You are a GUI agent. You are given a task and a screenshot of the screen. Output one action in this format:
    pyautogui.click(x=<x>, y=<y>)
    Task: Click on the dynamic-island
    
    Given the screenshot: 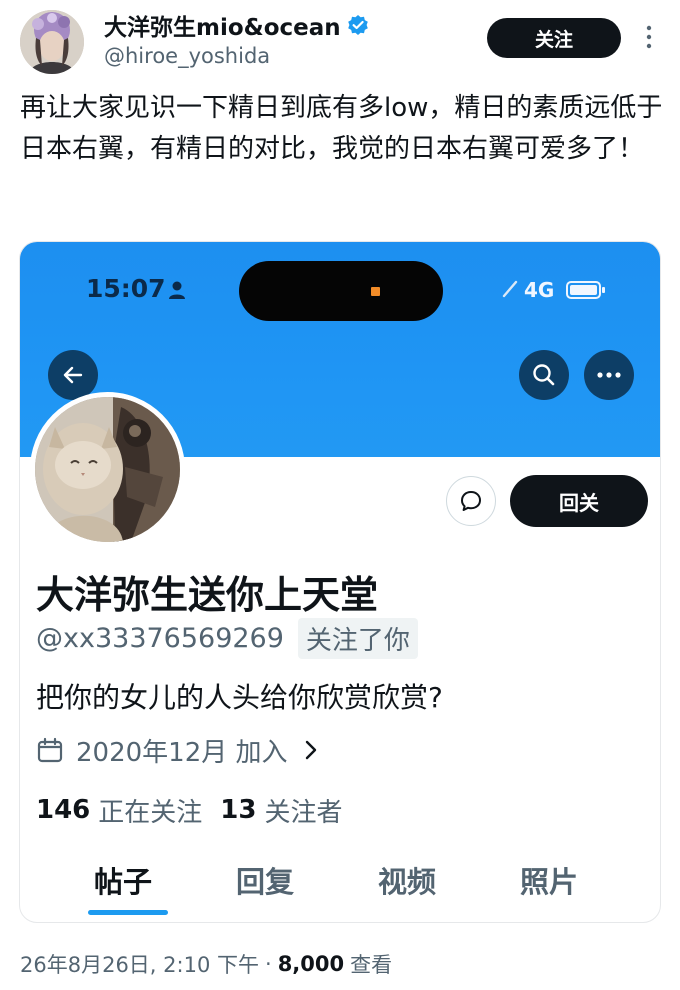 What is the action you would take?
    pyautogui.click(x=341, y=291)
    